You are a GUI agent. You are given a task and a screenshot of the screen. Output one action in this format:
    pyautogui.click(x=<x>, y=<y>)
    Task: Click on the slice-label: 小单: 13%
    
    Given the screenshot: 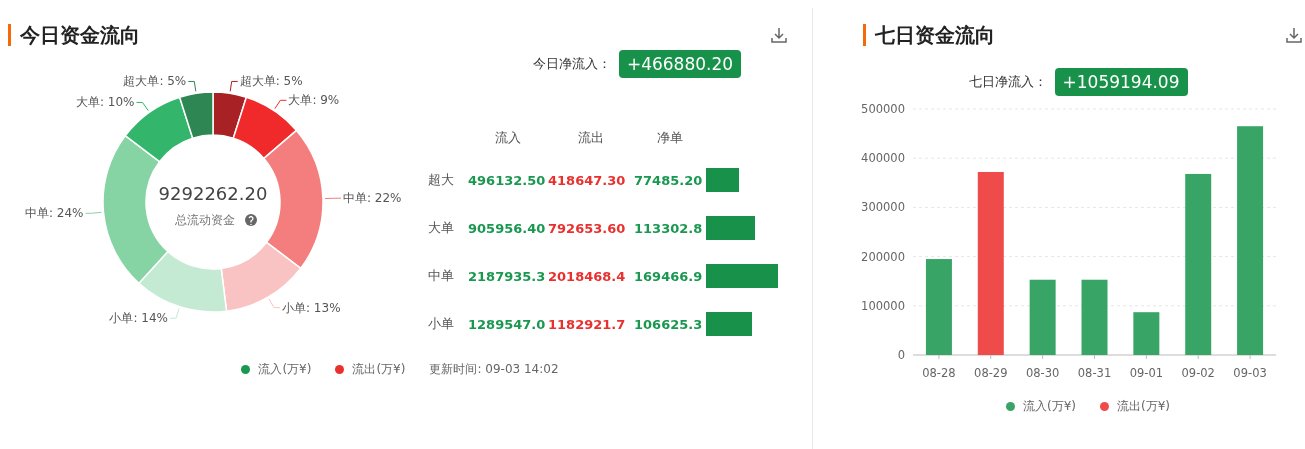 What is the action you would take?
    pyautogui.click(x=311, y=307)
    